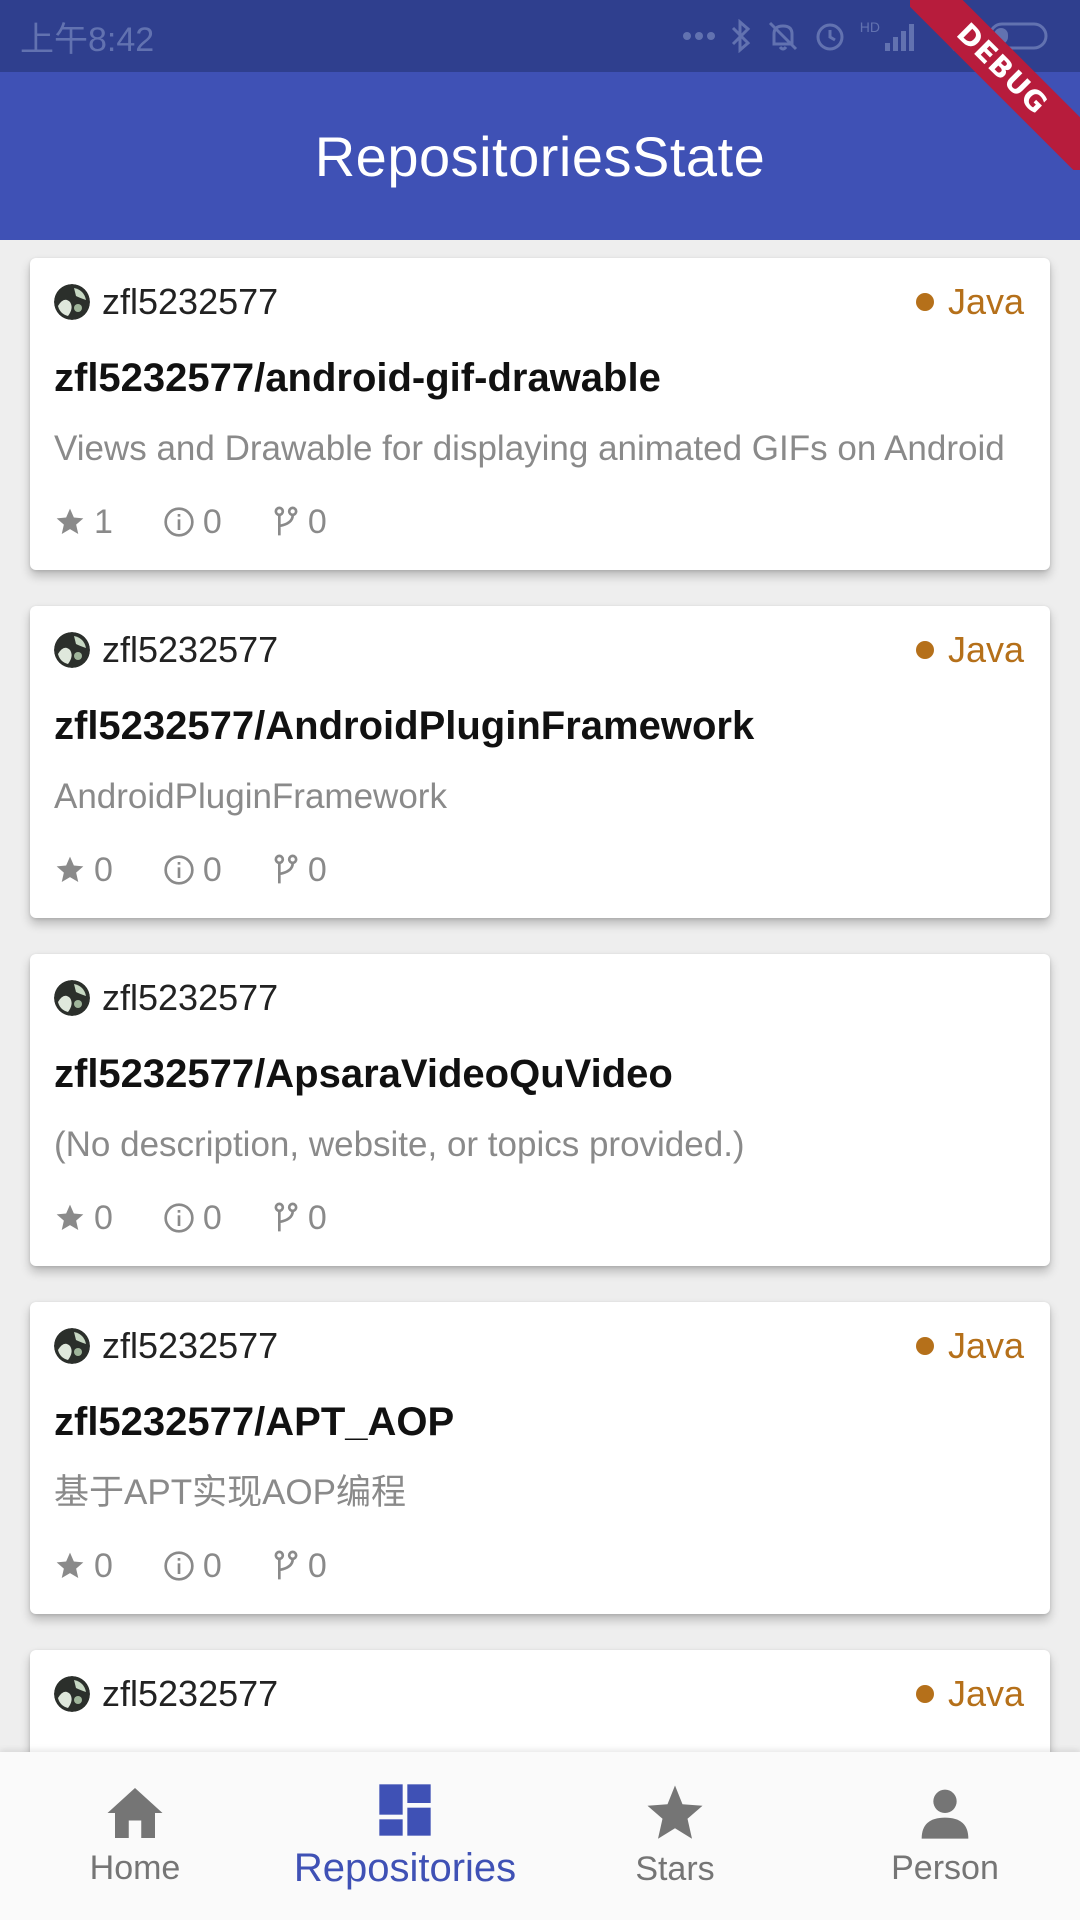 Image resolution: width=1080 pixels, height=1920 pixels. What do you see at coordinates (230, 1492) in the screenshot?
I see `repository-description: 基于APT实现AOP编程` at bounding box center [230, 1492].